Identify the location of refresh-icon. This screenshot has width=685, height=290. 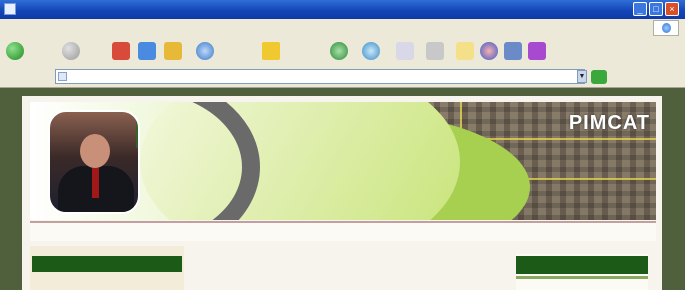
(147, 51).